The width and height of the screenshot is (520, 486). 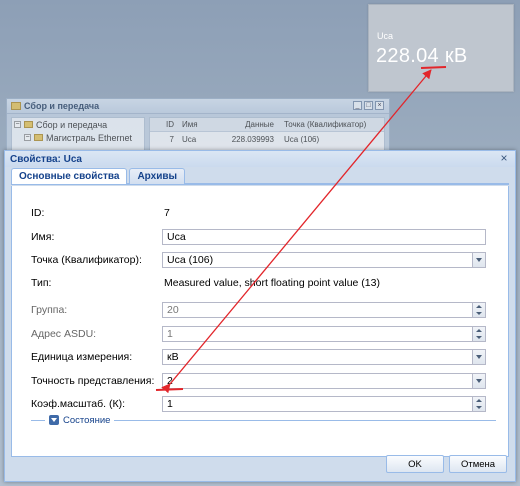 I want to click on tree-node: − Магистраль Ethernet, so click(x=78, y=137).